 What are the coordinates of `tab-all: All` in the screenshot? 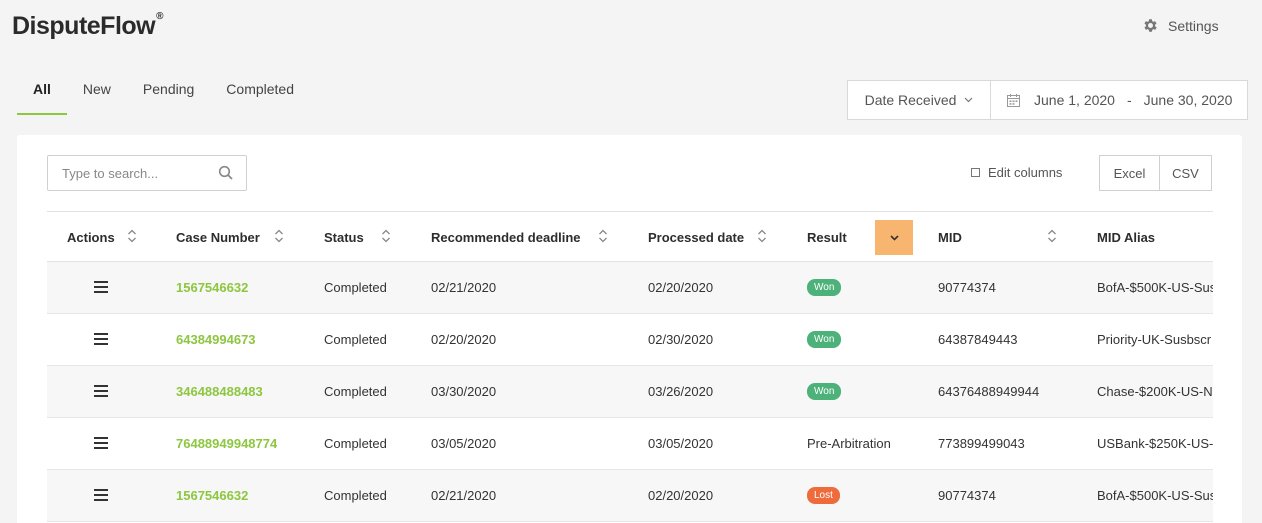 It's located at (42, 92).